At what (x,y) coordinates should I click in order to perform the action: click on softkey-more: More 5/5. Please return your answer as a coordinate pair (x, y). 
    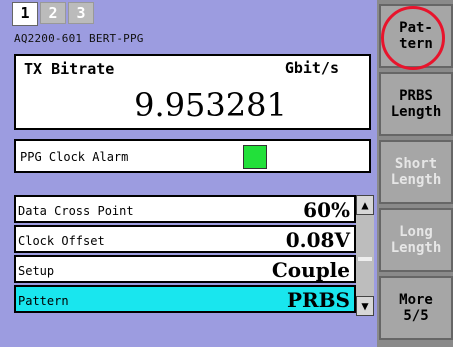
    Looking at the image, I should click on (416, 308).